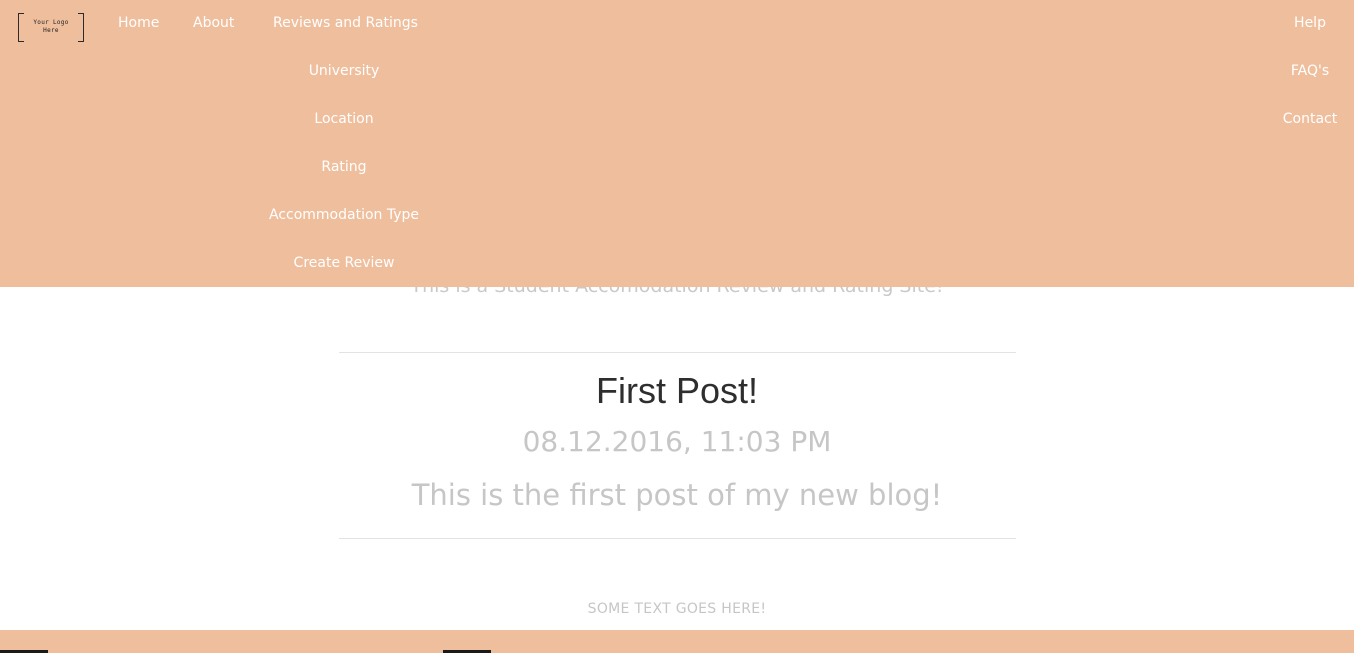  Describe the element at coordinates (213, 23) in the screenshot. I see `nav-about: About` at that location.